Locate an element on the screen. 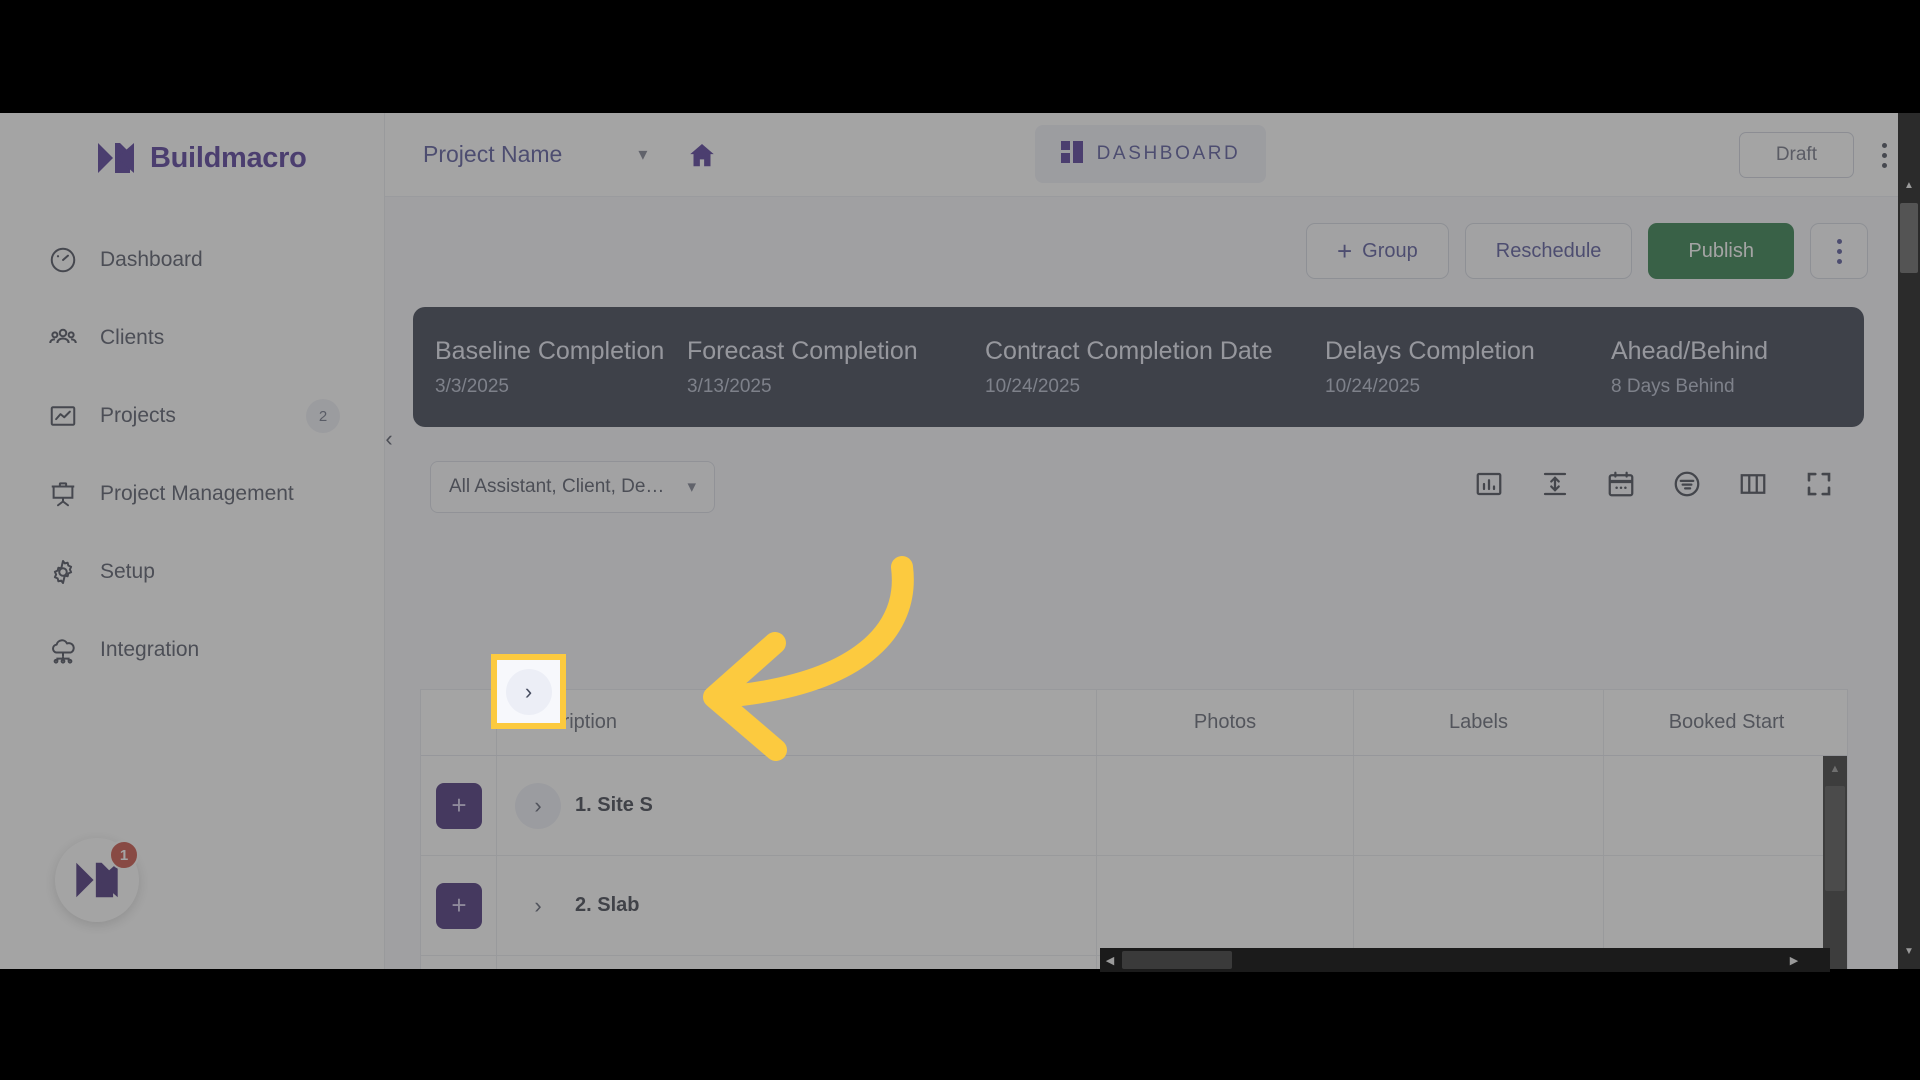 This screenshot has width=1920, height=1080. stat-contract-completion-date: Contract Completion Date 10/24/2025 is located at coordinates (1129, 366).